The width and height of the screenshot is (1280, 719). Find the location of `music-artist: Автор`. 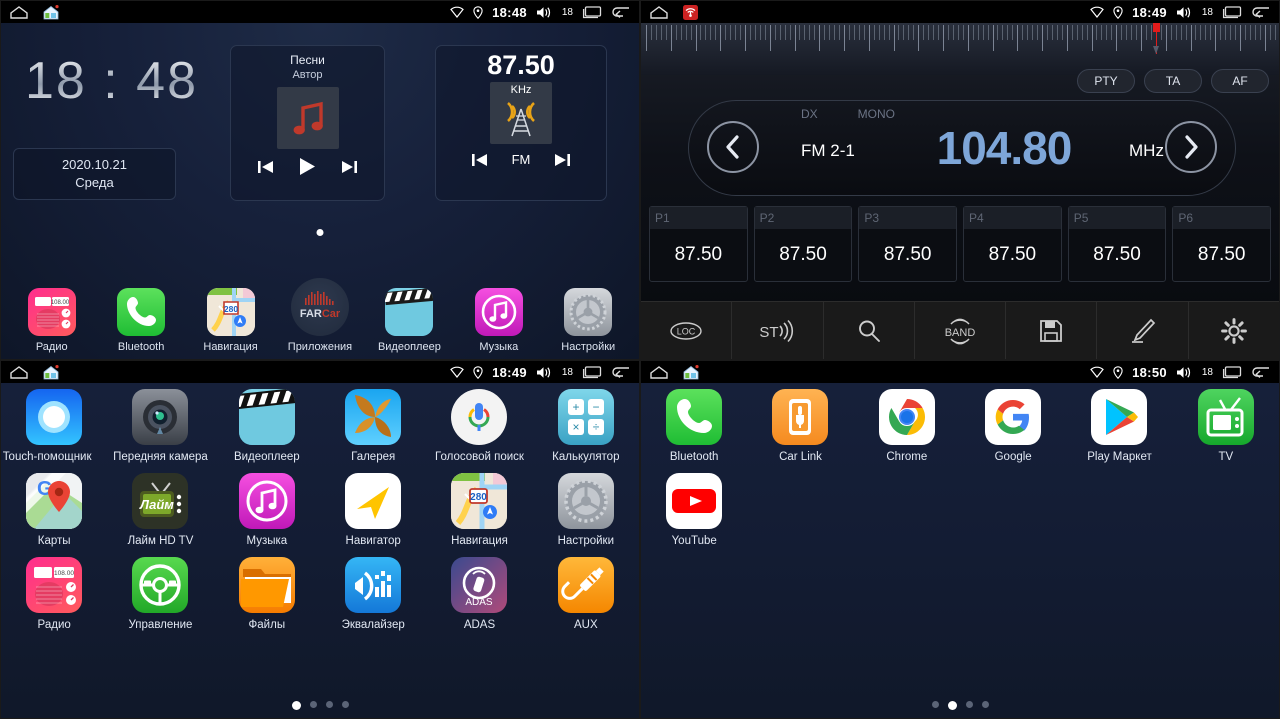

music-artist: Автор is located at coordinates (307, 75).